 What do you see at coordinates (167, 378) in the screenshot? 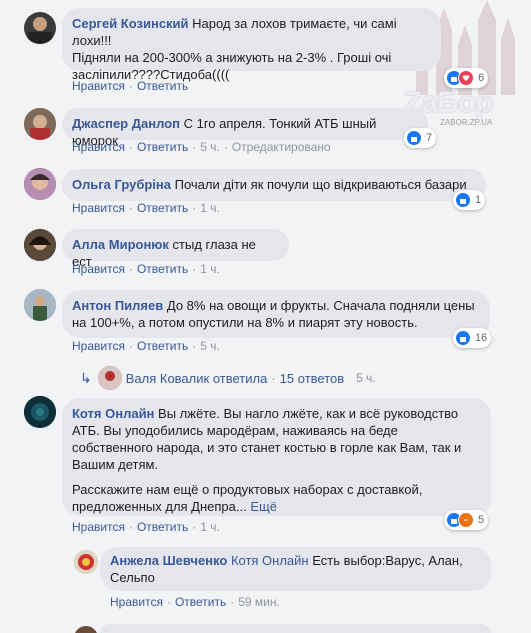
I see `replies-author: Валя Ковалик` at bounding box center [167, 378].